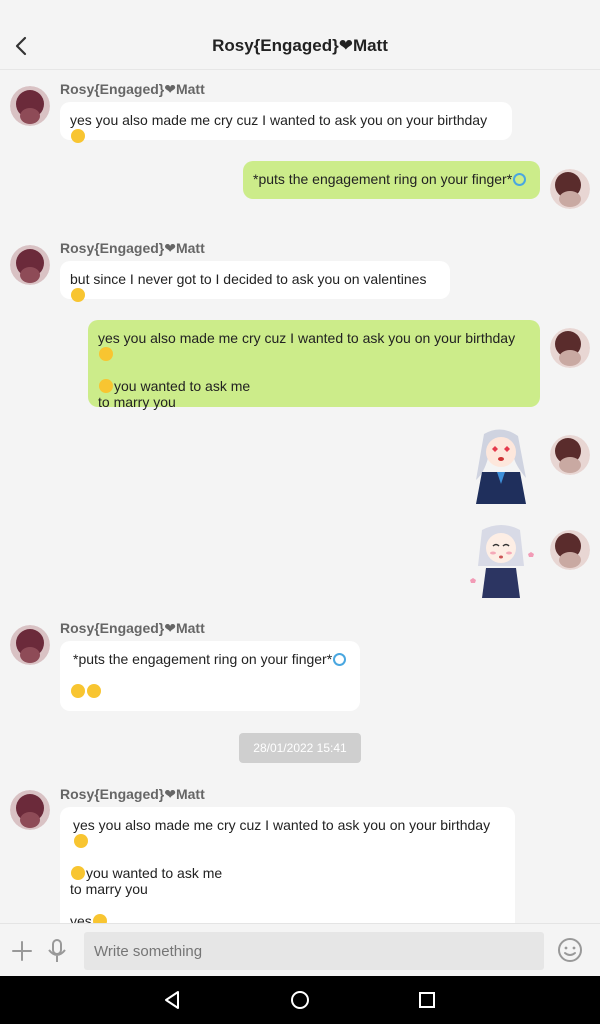  What do you see at coordinates (81, 918) in the screenshot?
I see `message-line: yes` at bounding box center [81, 918].